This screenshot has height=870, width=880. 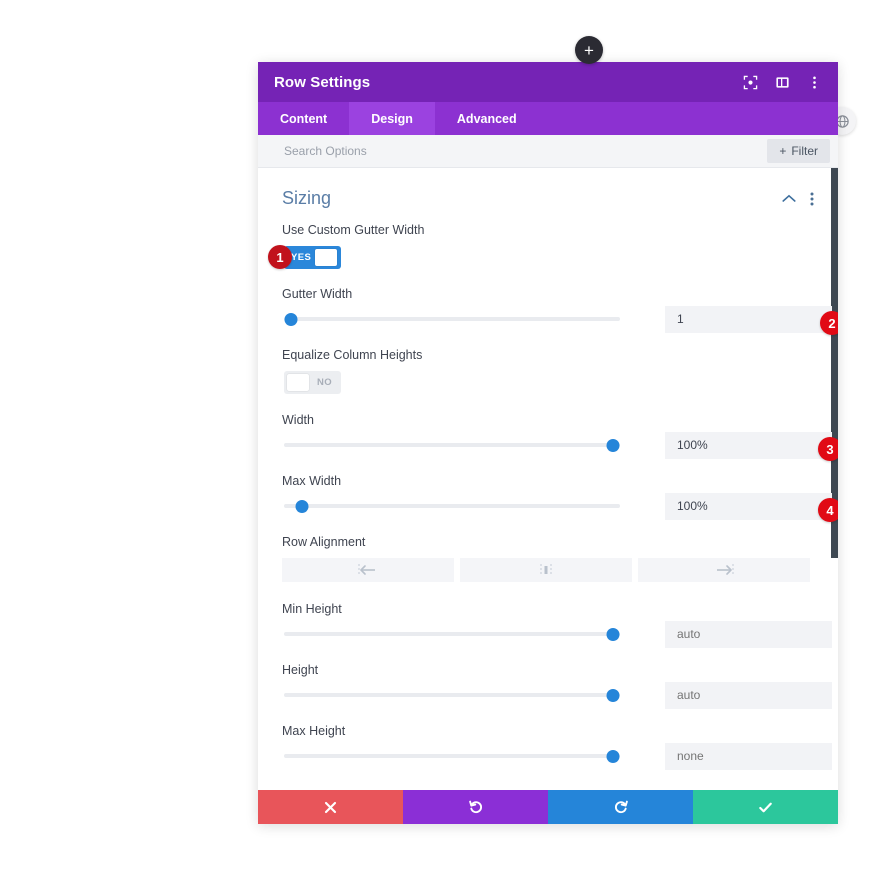 I want to click on save-button, so click(x=765, y=807).